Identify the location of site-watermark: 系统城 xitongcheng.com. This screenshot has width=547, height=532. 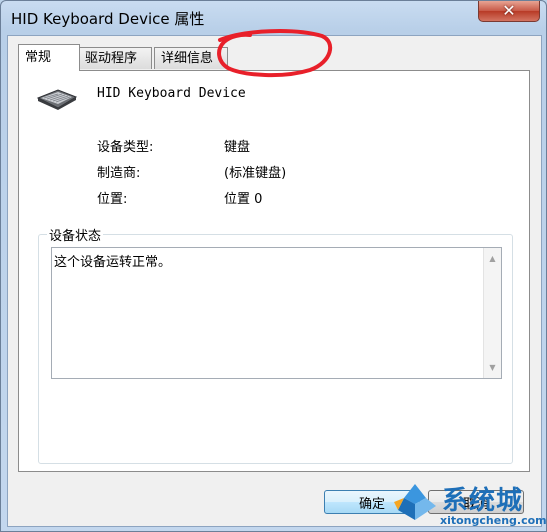
(469, 504).